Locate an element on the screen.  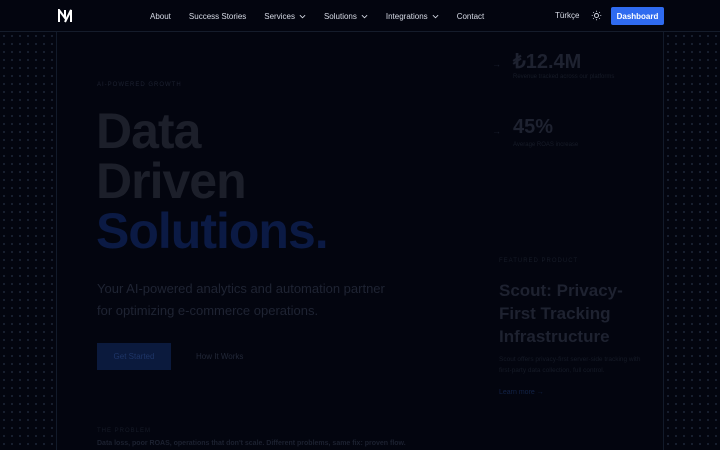
nav-integrations: Integrations is located at coordinates (412, 16).